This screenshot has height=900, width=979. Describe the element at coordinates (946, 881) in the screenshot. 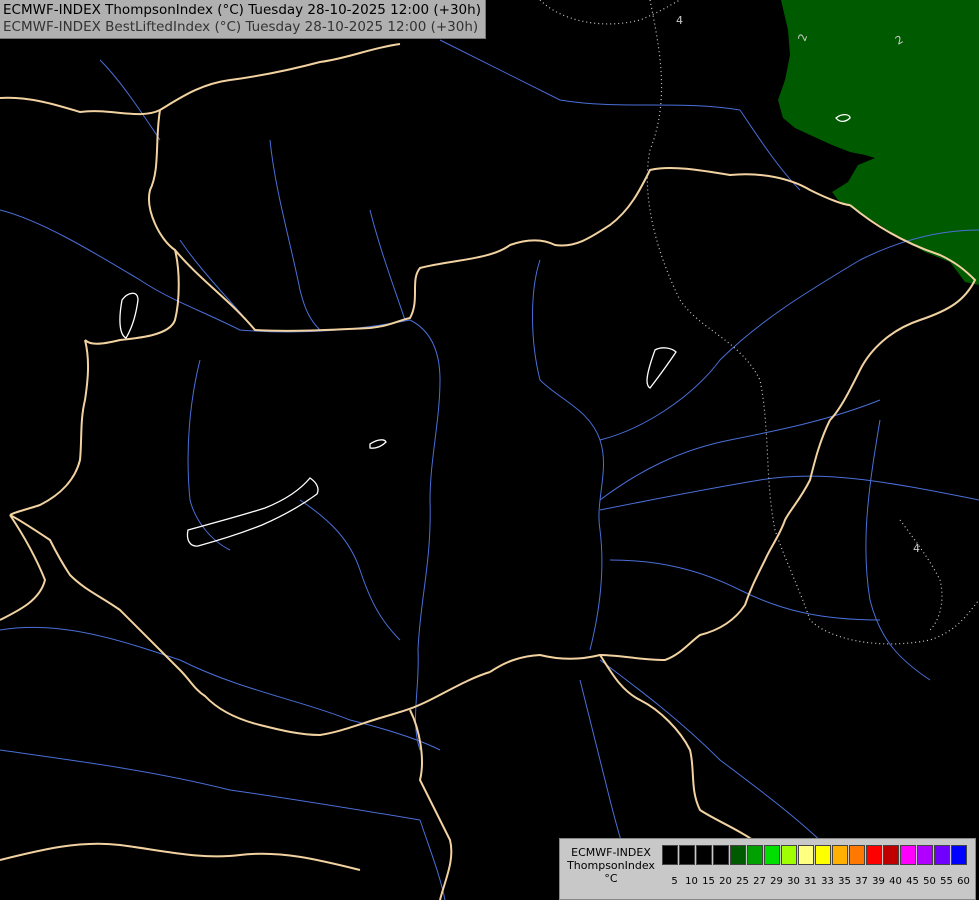

I see `legend-tick-label: 55` at that location.